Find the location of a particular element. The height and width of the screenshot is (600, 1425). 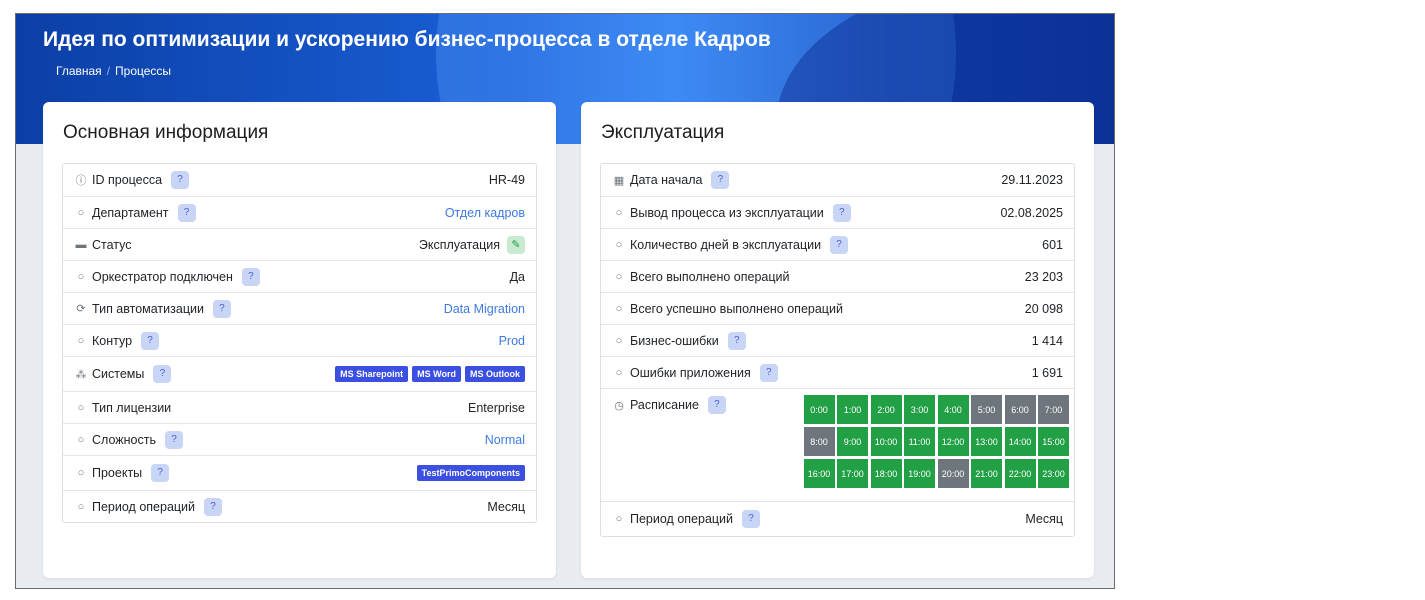

schedule-hour-cell: 12:00 is located at coordinates (953, 441).